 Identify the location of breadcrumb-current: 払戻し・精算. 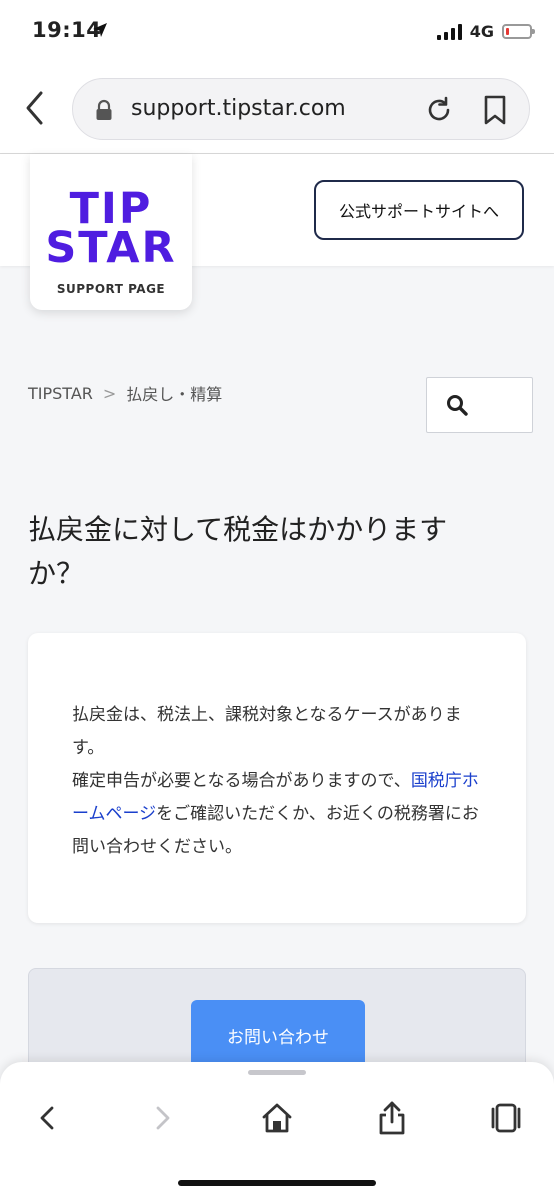
(174, 393).